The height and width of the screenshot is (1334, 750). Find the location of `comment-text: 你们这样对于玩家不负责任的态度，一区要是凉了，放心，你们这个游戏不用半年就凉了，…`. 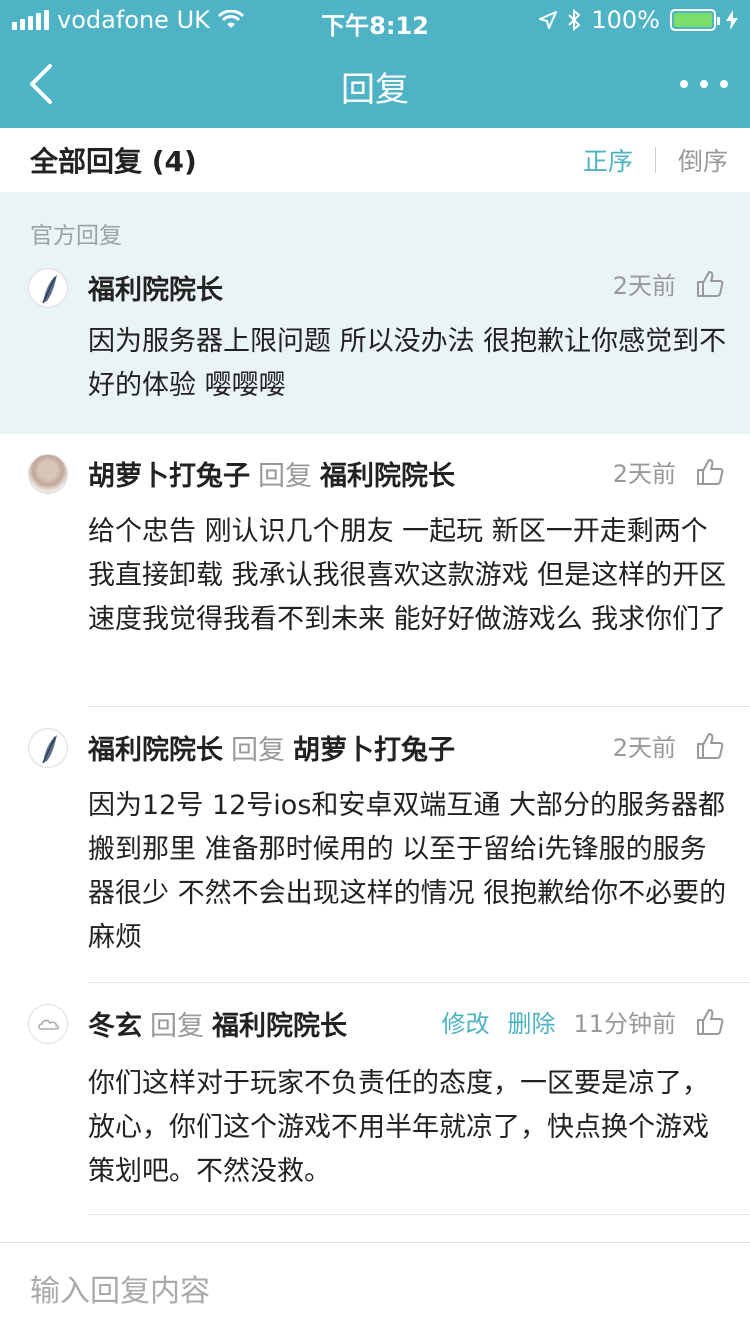

comment-text: 你们这样对于玩家不负责任的态度，一区要是凉了，放心，你们这个游戏不用半年就凉了，… is located at coordinates (398, 1127).